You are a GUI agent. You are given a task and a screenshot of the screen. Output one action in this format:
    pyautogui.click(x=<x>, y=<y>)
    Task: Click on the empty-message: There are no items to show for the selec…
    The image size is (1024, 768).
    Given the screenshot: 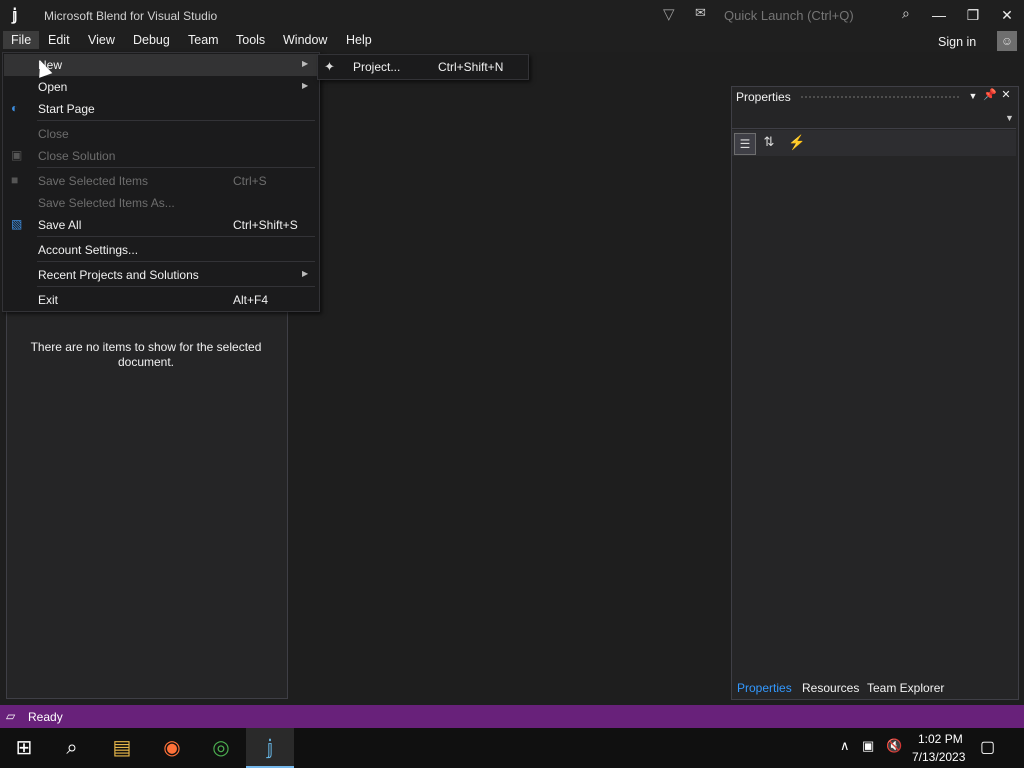 What is the action you would take?
    pyautogui.click(x=146, y=354)
    